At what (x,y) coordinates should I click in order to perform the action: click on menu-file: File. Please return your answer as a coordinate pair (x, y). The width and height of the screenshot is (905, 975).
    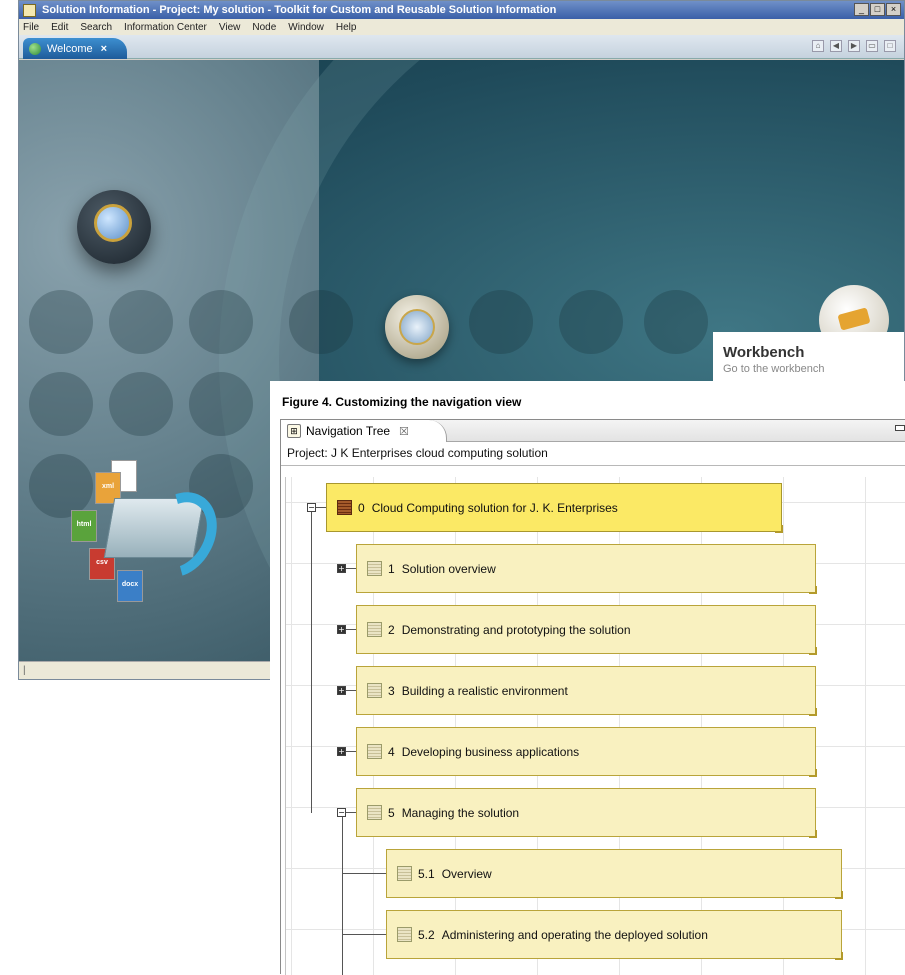
    Looking at the image, I should click on (31, 27).